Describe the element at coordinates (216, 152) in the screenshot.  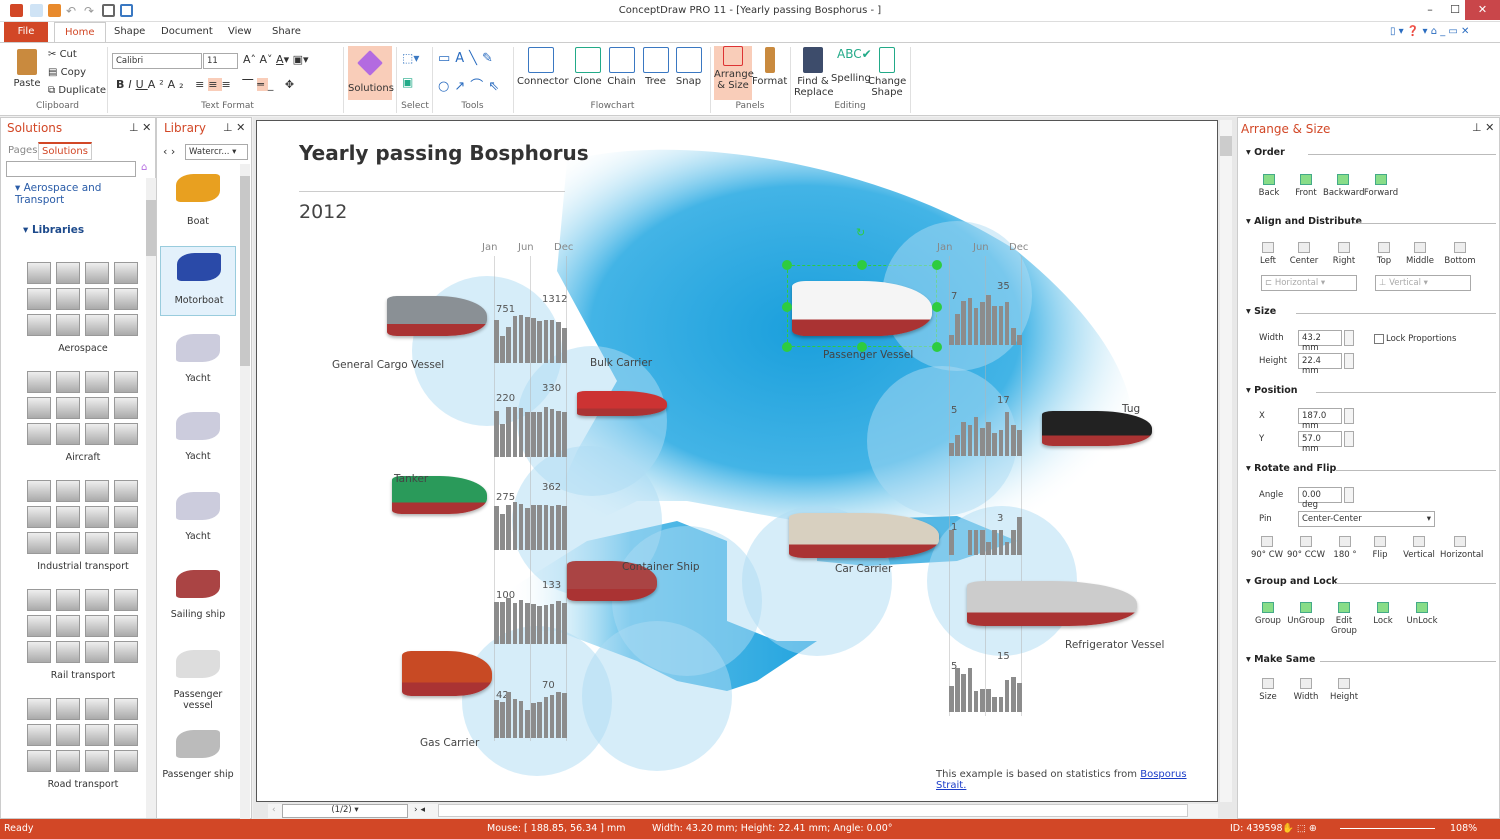
I see `library-dropdown: Watercr... ▾` at that location.